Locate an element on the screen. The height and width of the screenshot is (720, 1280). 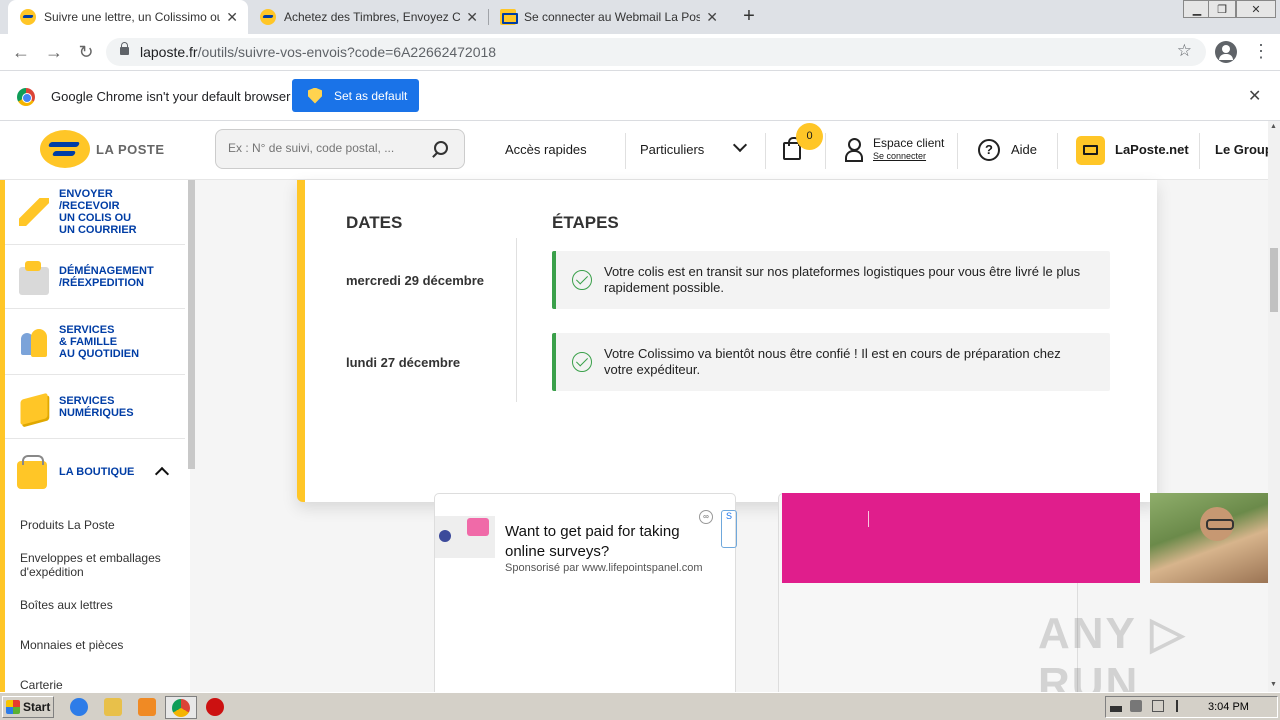
chevron-up-icon is located at coordinates (162, 474).